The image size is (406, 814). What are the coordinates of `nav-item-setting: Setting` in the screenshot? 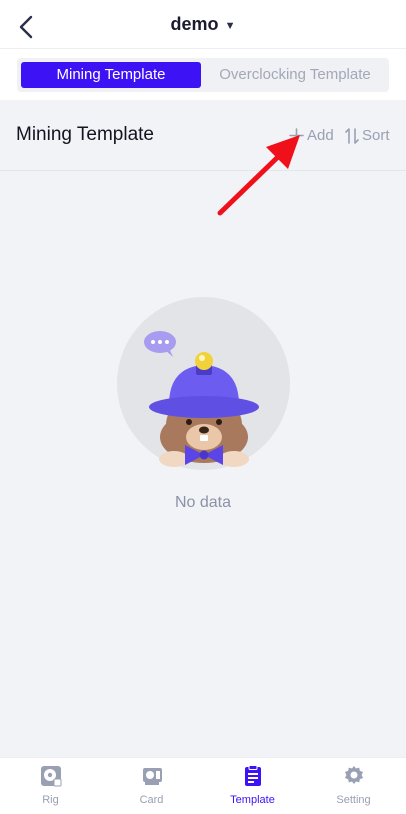 It's located at (353, 785).